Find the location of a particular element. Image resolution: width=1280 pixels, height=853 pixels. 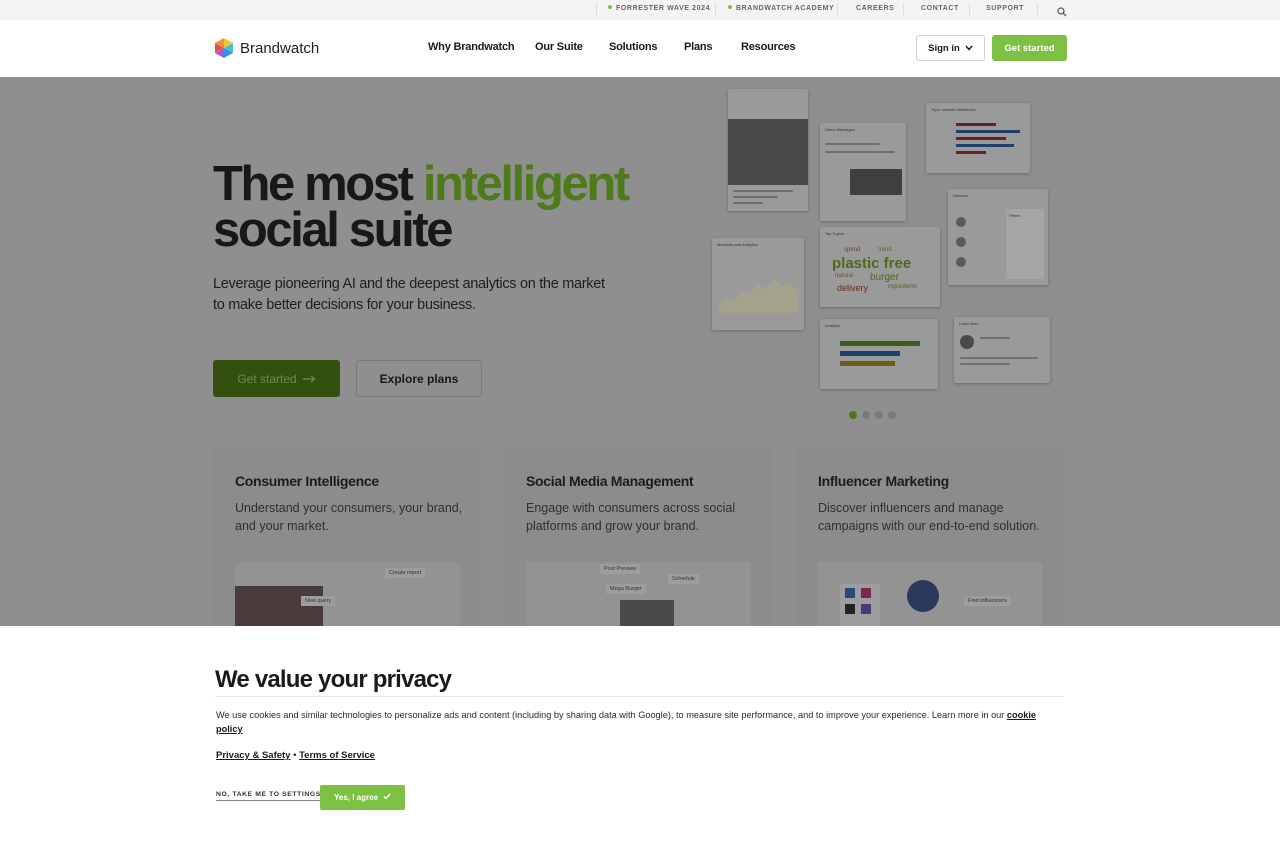

accept-label: Yes, I agree is located at coordinates (356, 797).